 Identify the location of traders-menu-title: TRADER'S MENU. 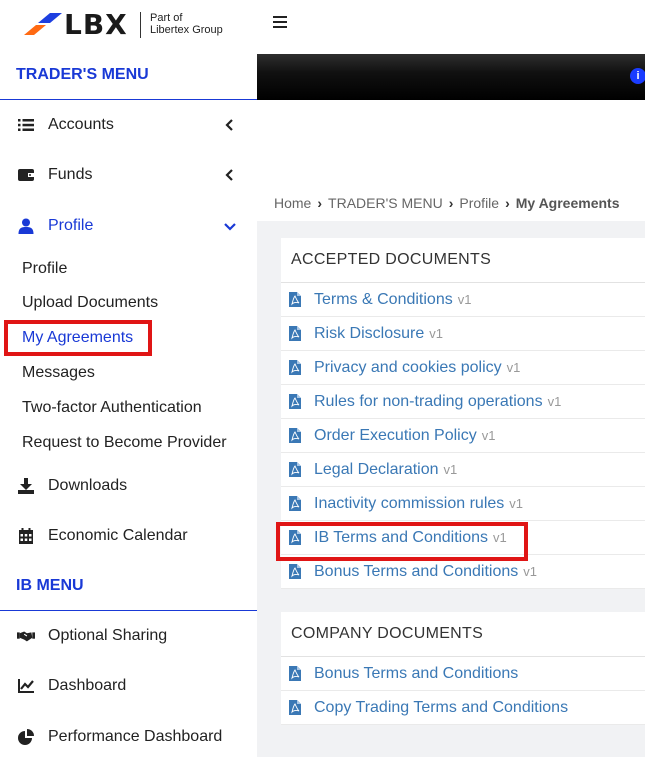
(82, 74).